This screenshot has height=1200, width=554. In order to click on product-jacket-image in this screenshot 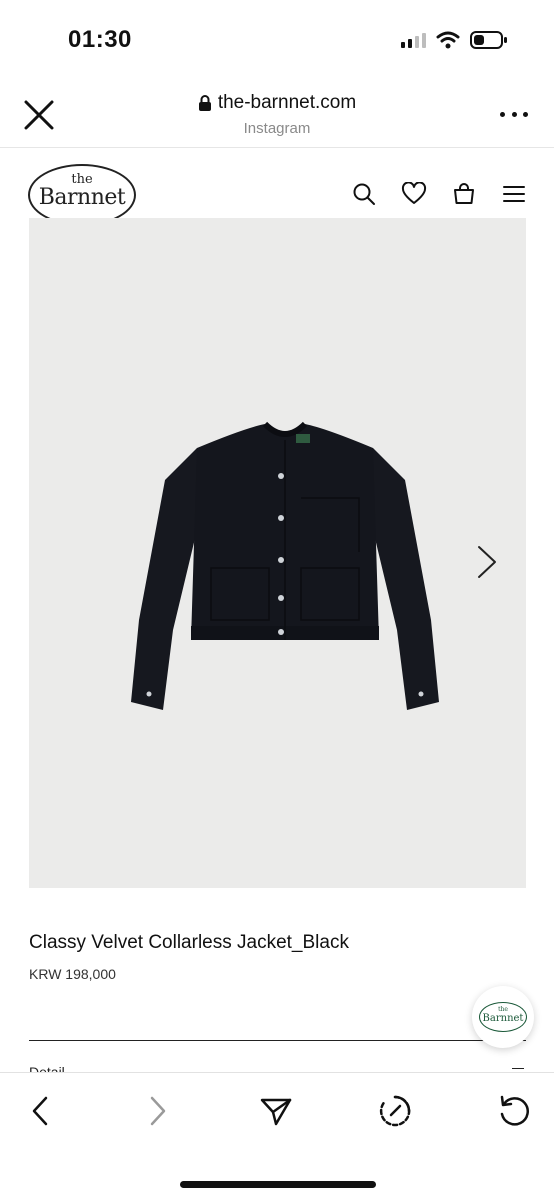, I will do `click(285, 565)`.